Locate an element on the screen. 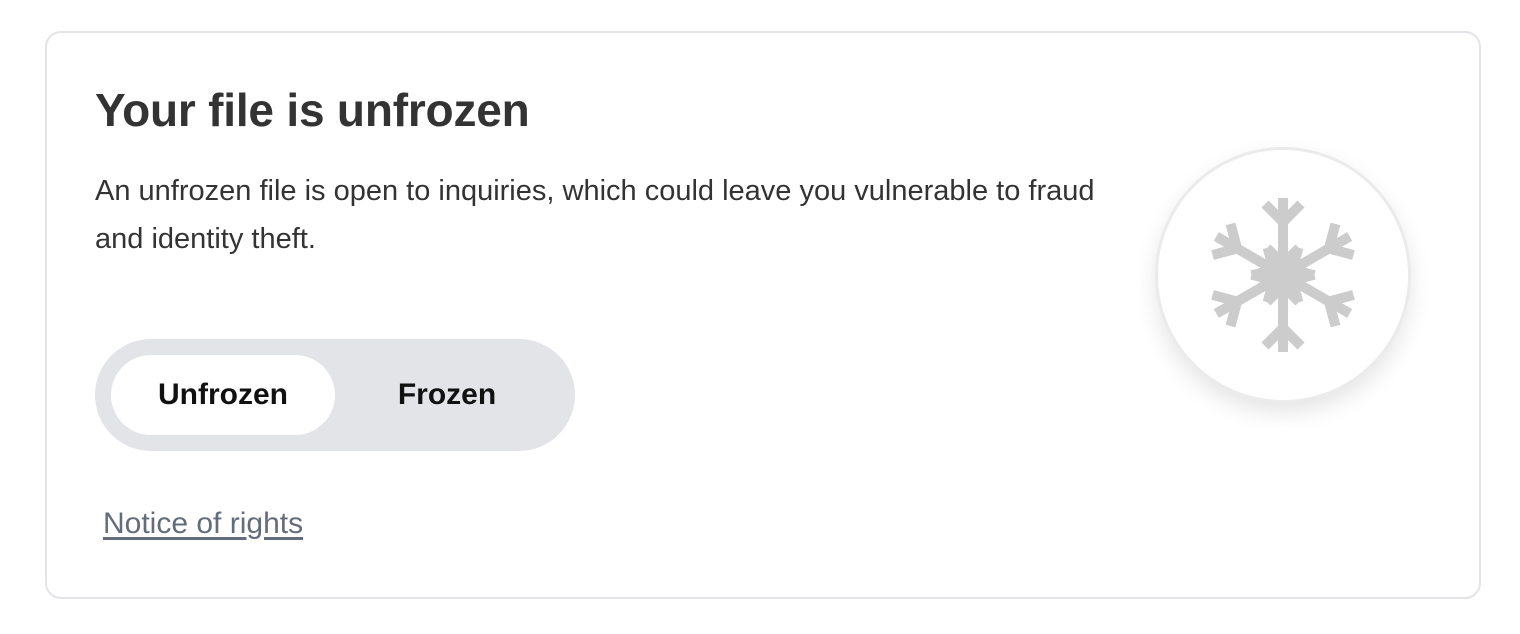 The image size is (1520, 634). status-icon-badge is located at coordinates (1283, 275).